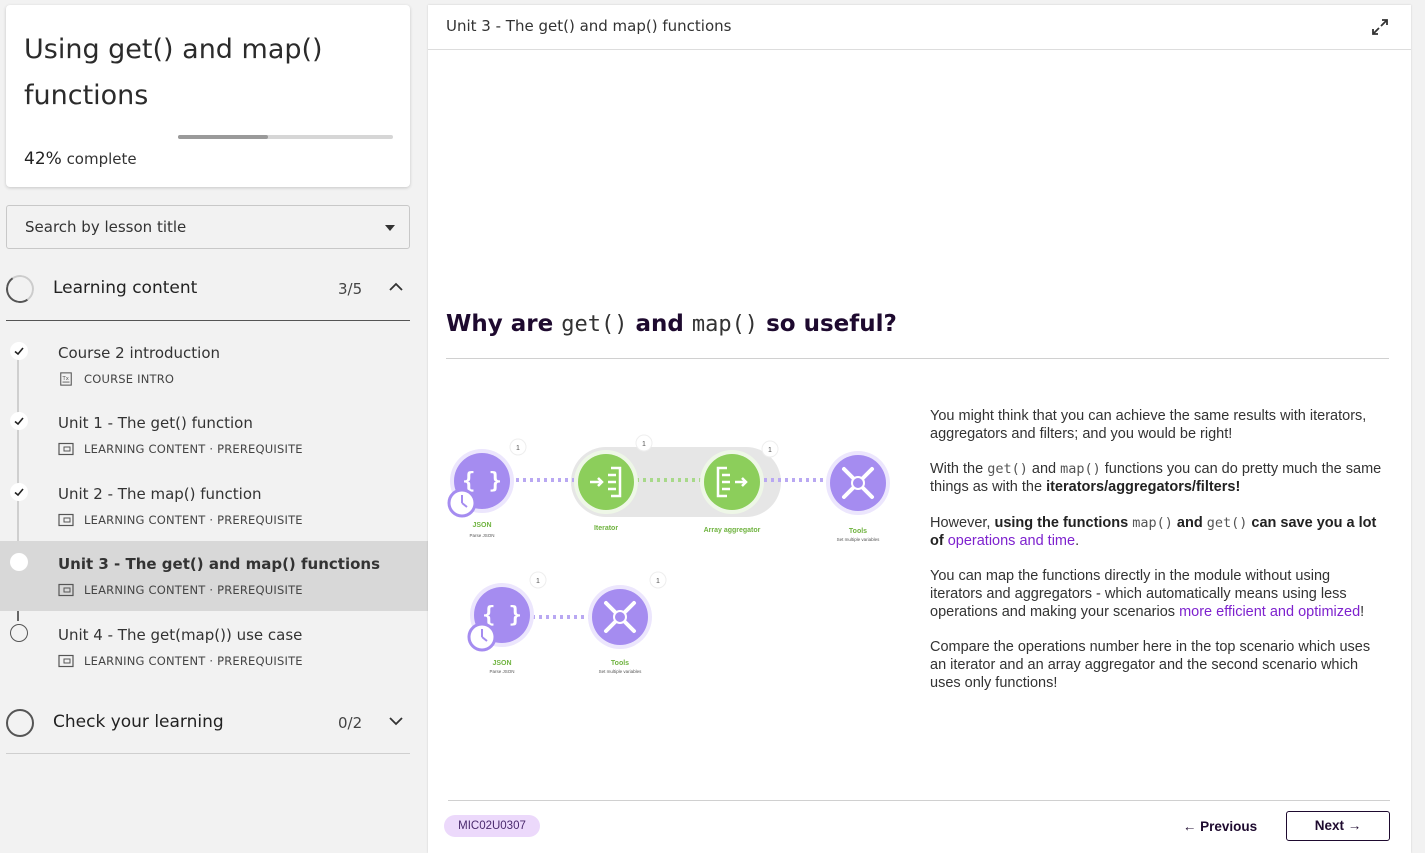 This screenshot has height=853, width=1425. I want to click on caret-down-icon, so click(390, 228).